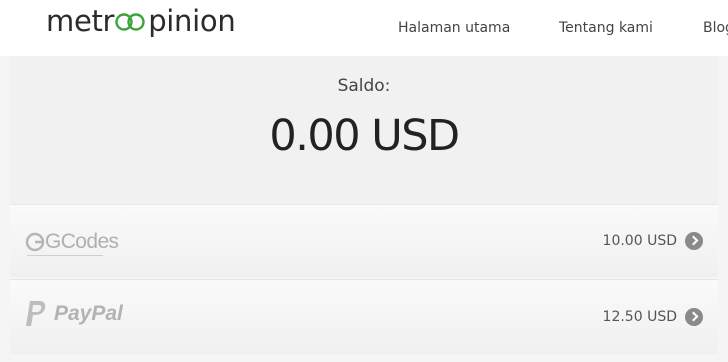 This screenshot has width=728, height=362. Describe the element at coordinates (65, 255) in the screenshot. I see `gcodes-logo-underline` at that location.